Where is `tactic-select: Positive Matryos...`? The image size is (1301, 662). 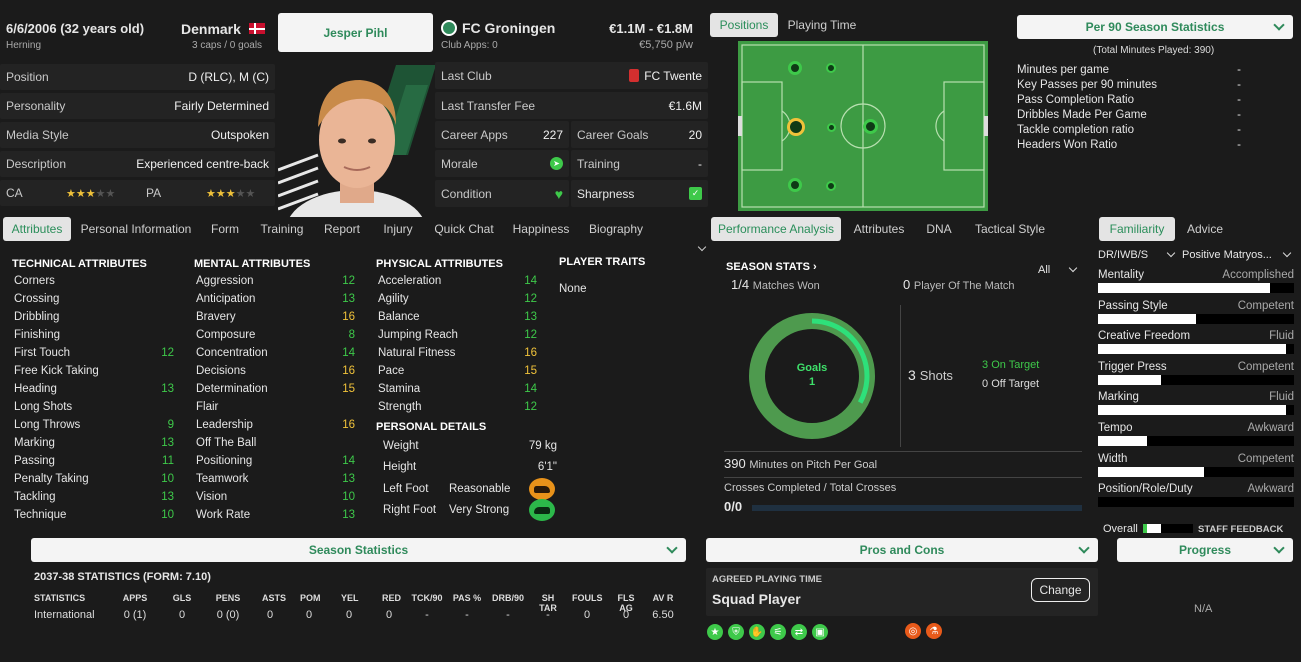
tactic-select: Positive Matryos... is located at coordinates (1237, 255).